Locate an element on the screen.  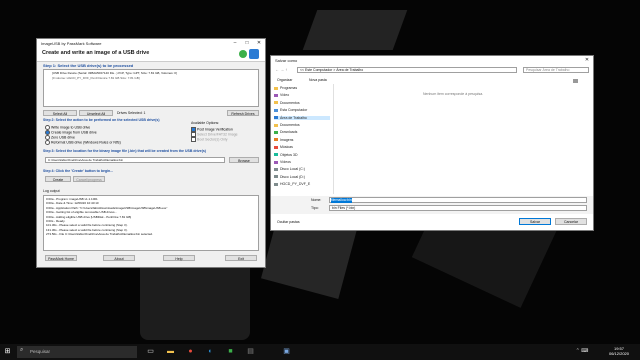
nav-item: Disco Local (C:) is located at coordinates (289, 169).